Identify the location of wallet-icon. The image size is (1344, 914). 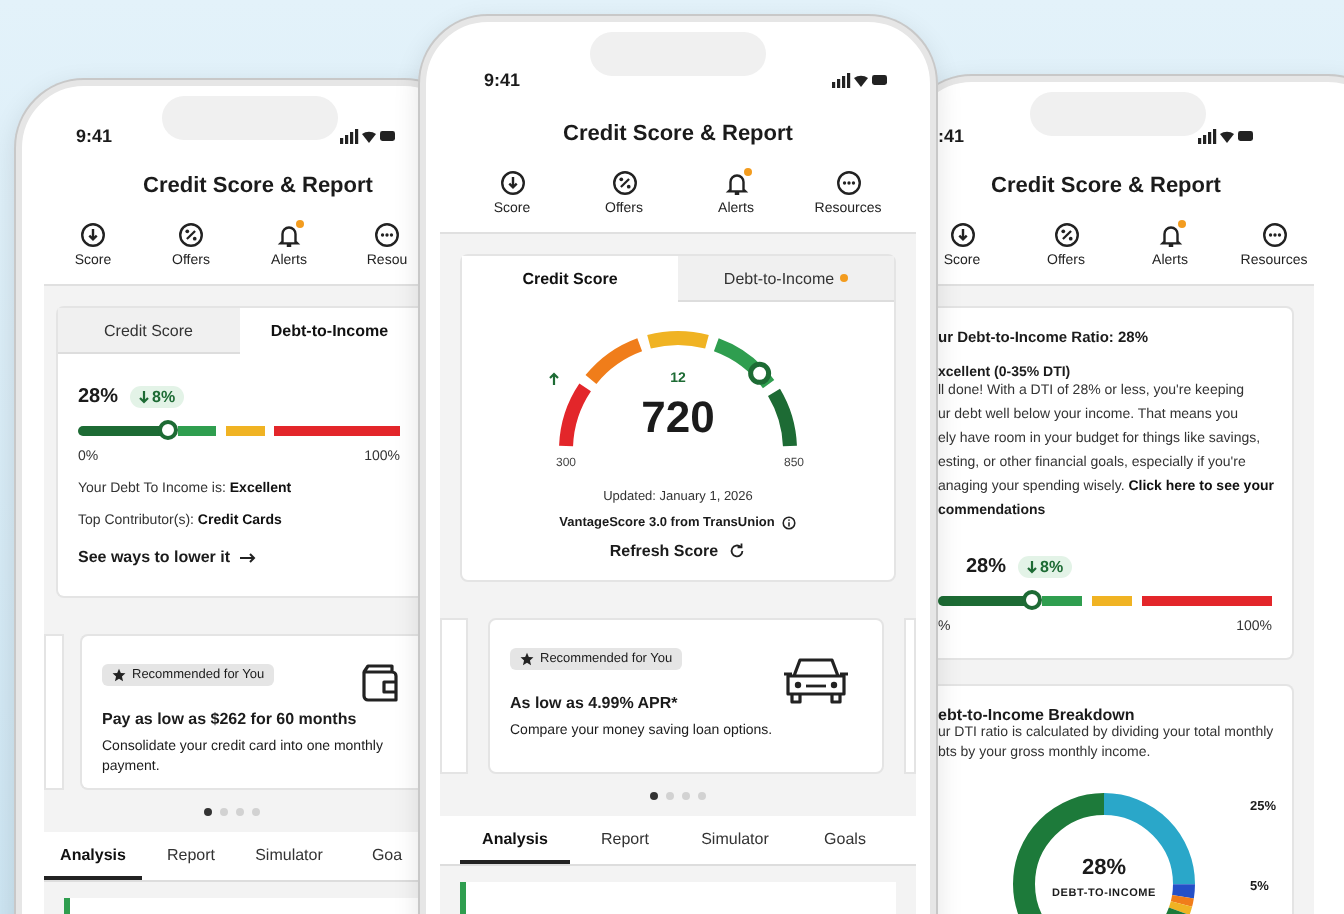
(380, 684).